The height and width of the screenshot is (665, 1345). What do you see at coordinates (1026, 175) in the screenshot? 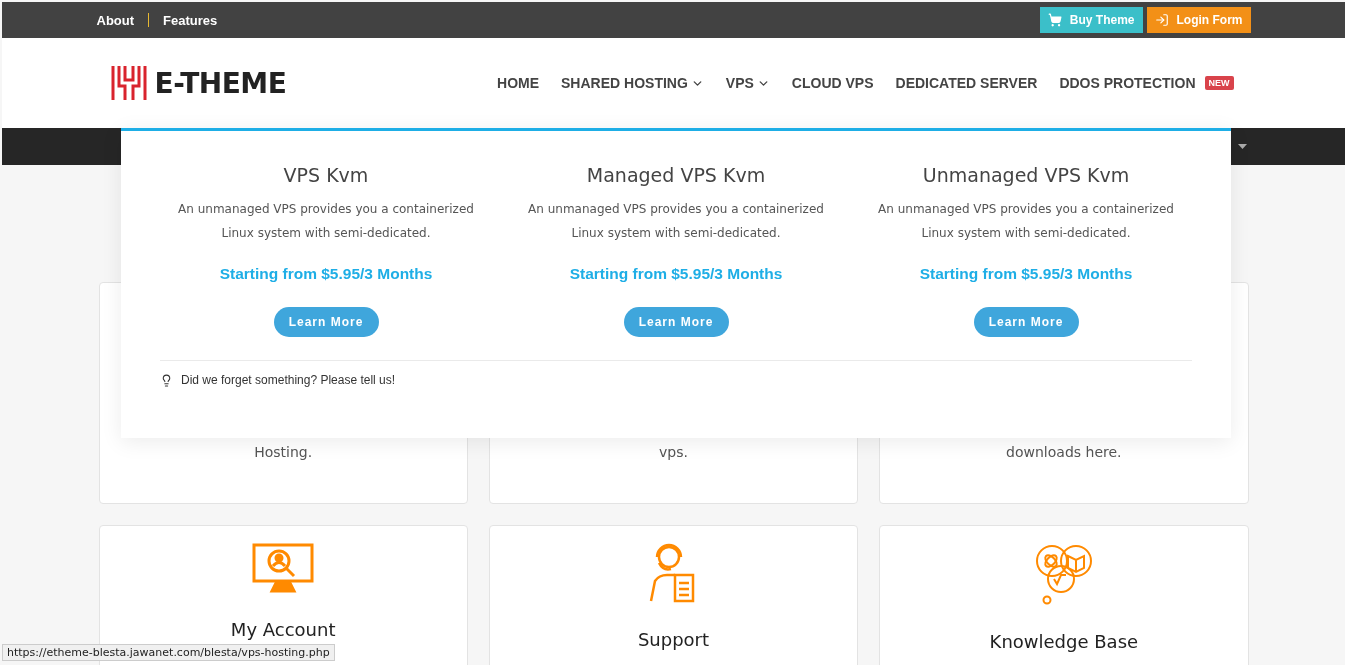
I see `plan-title: Unmanaged VPS Kvm` at bounding box center [1026, 175].